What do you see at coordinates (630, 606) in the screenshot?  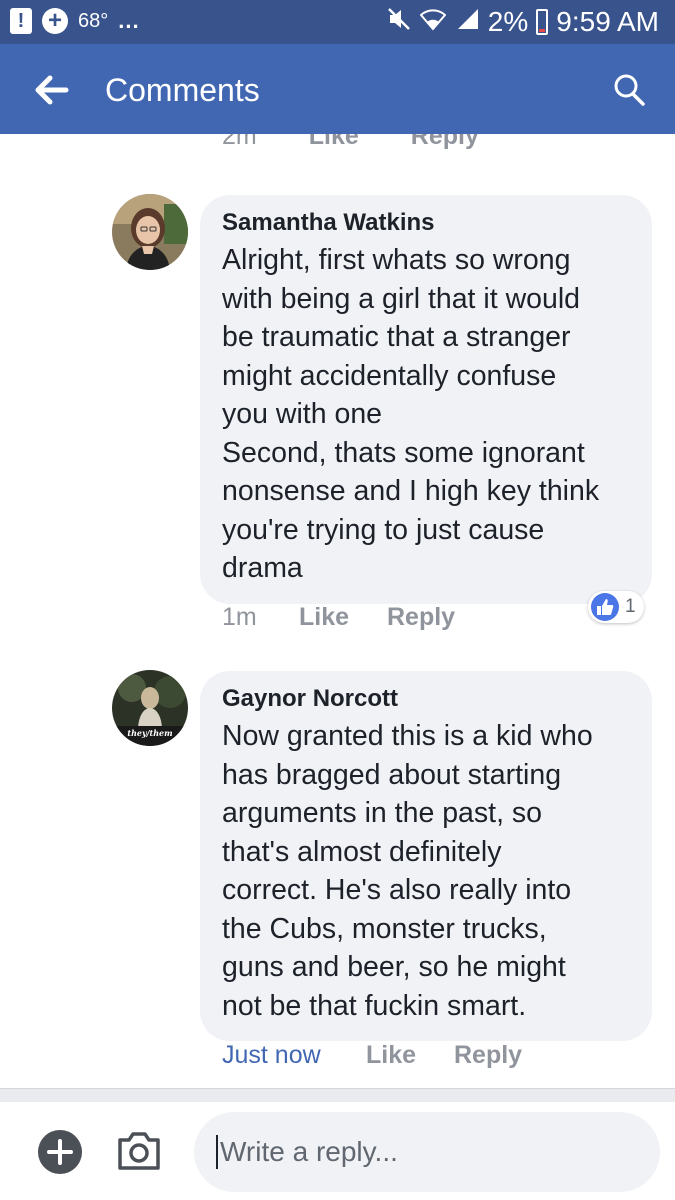 I see `reaction-count: 1` at bounding box center [630, 606].